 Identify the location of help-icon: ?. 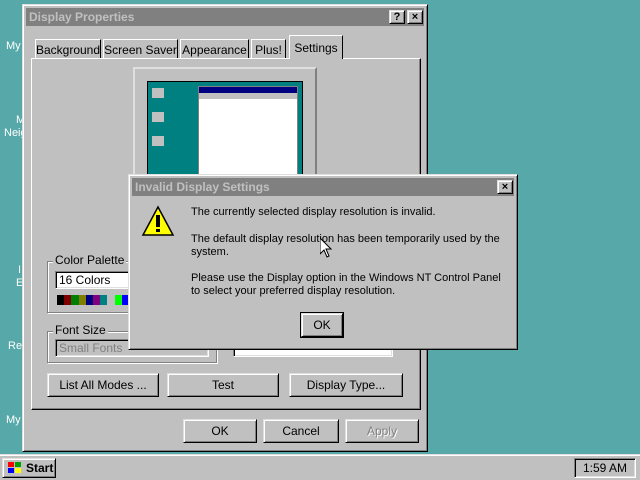
(397, 17).